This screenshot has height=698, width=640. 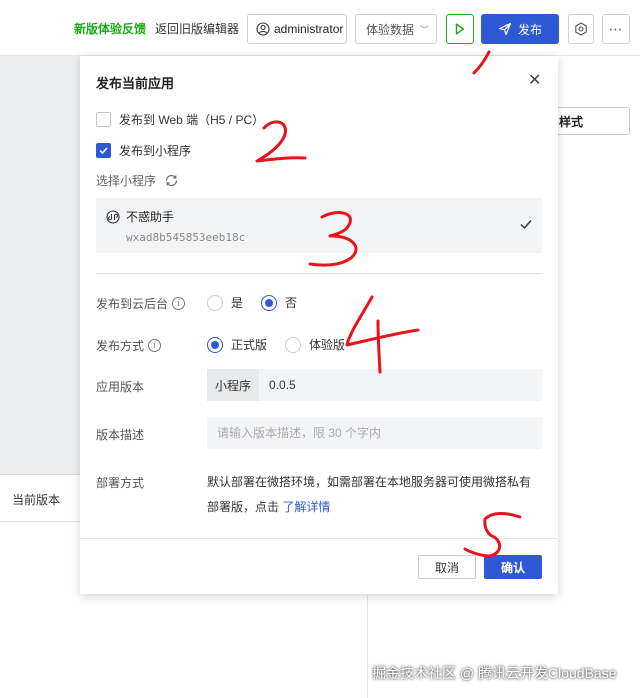 I want to click on deploy-description-text: 默认部署在微搭环境，如需部署在本地服务器可使用微搭私有部署版，点击, so click(x=369, y=494).